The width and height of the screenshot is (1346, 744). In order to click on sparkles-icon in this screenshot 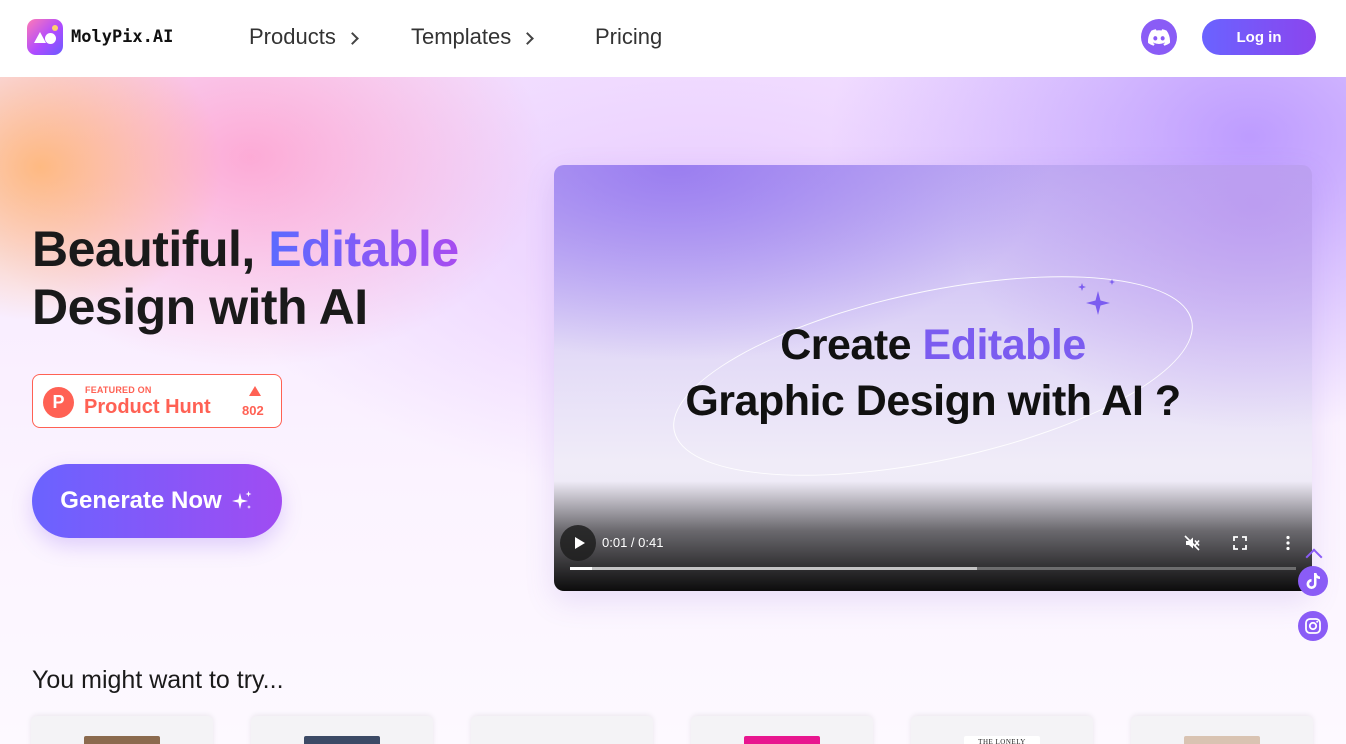, I will do `click(241, 500)`.